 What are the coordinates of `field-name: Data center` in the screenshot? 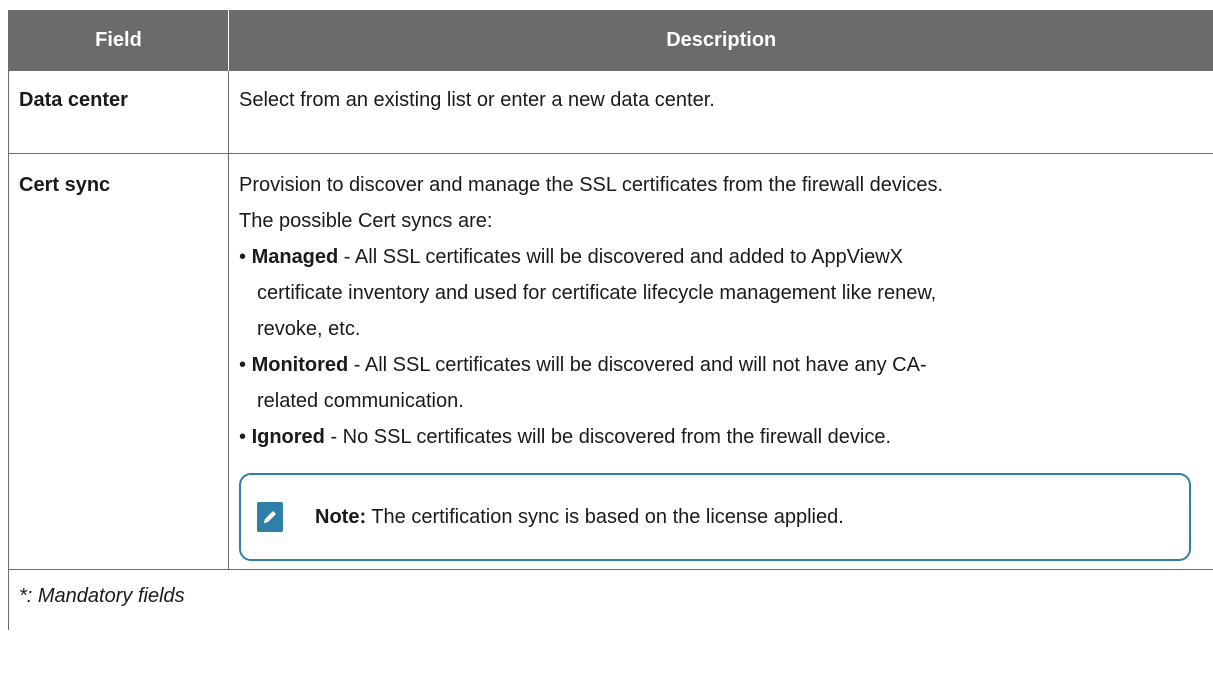 It's located at (118, 112).